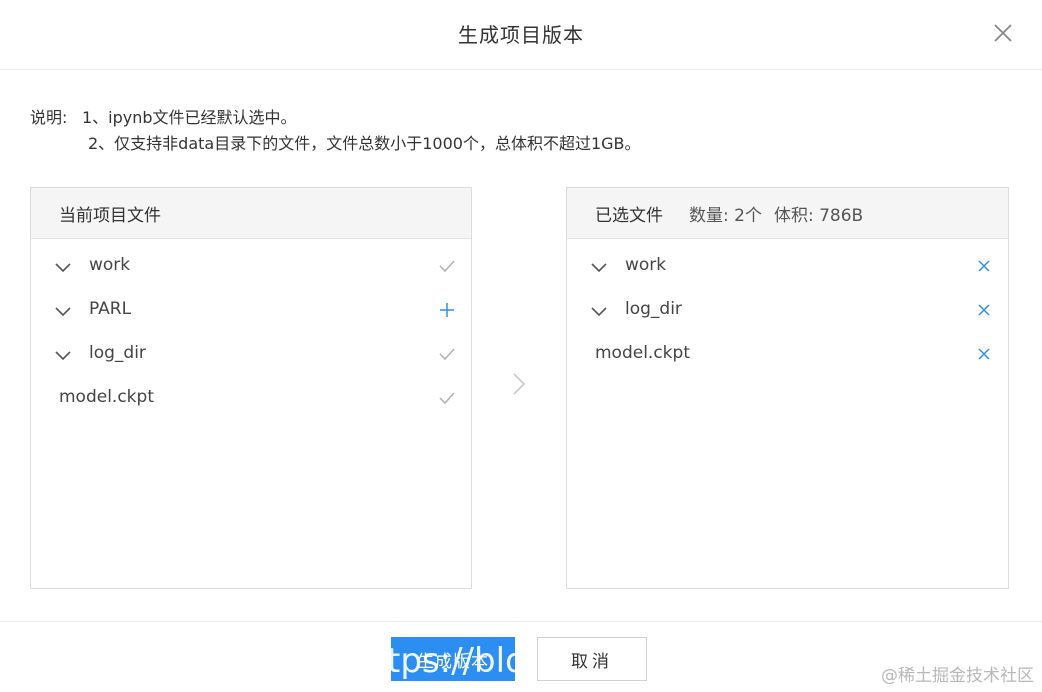 The height and width of the screenshot is (692, 1042). What do you see at coordinates (725, 215) in the screenshot?
I see `selected-count: 数量: 2个` at bounding box center [725, 215].